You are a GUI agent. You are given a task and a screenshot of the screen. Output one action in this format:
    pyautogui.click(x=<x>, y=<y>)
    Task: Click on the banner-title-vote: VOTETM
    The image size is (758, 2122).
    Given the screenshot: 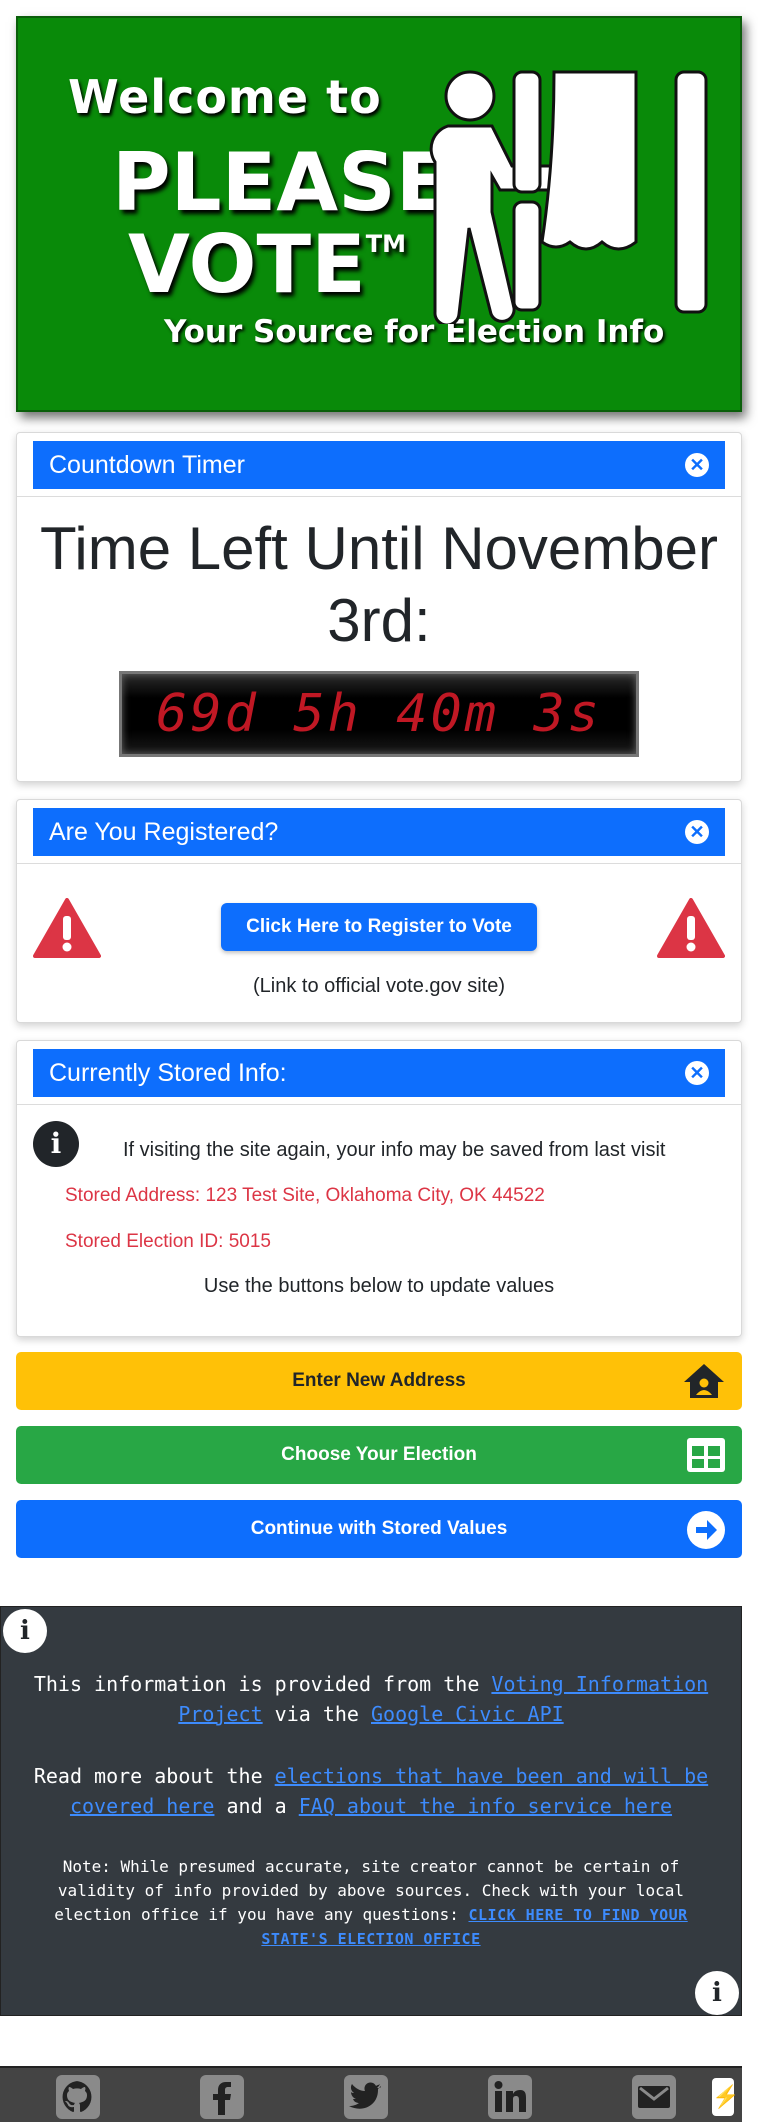 What is the action you would take?
    pyautogui.click(x=267, y=264)
    